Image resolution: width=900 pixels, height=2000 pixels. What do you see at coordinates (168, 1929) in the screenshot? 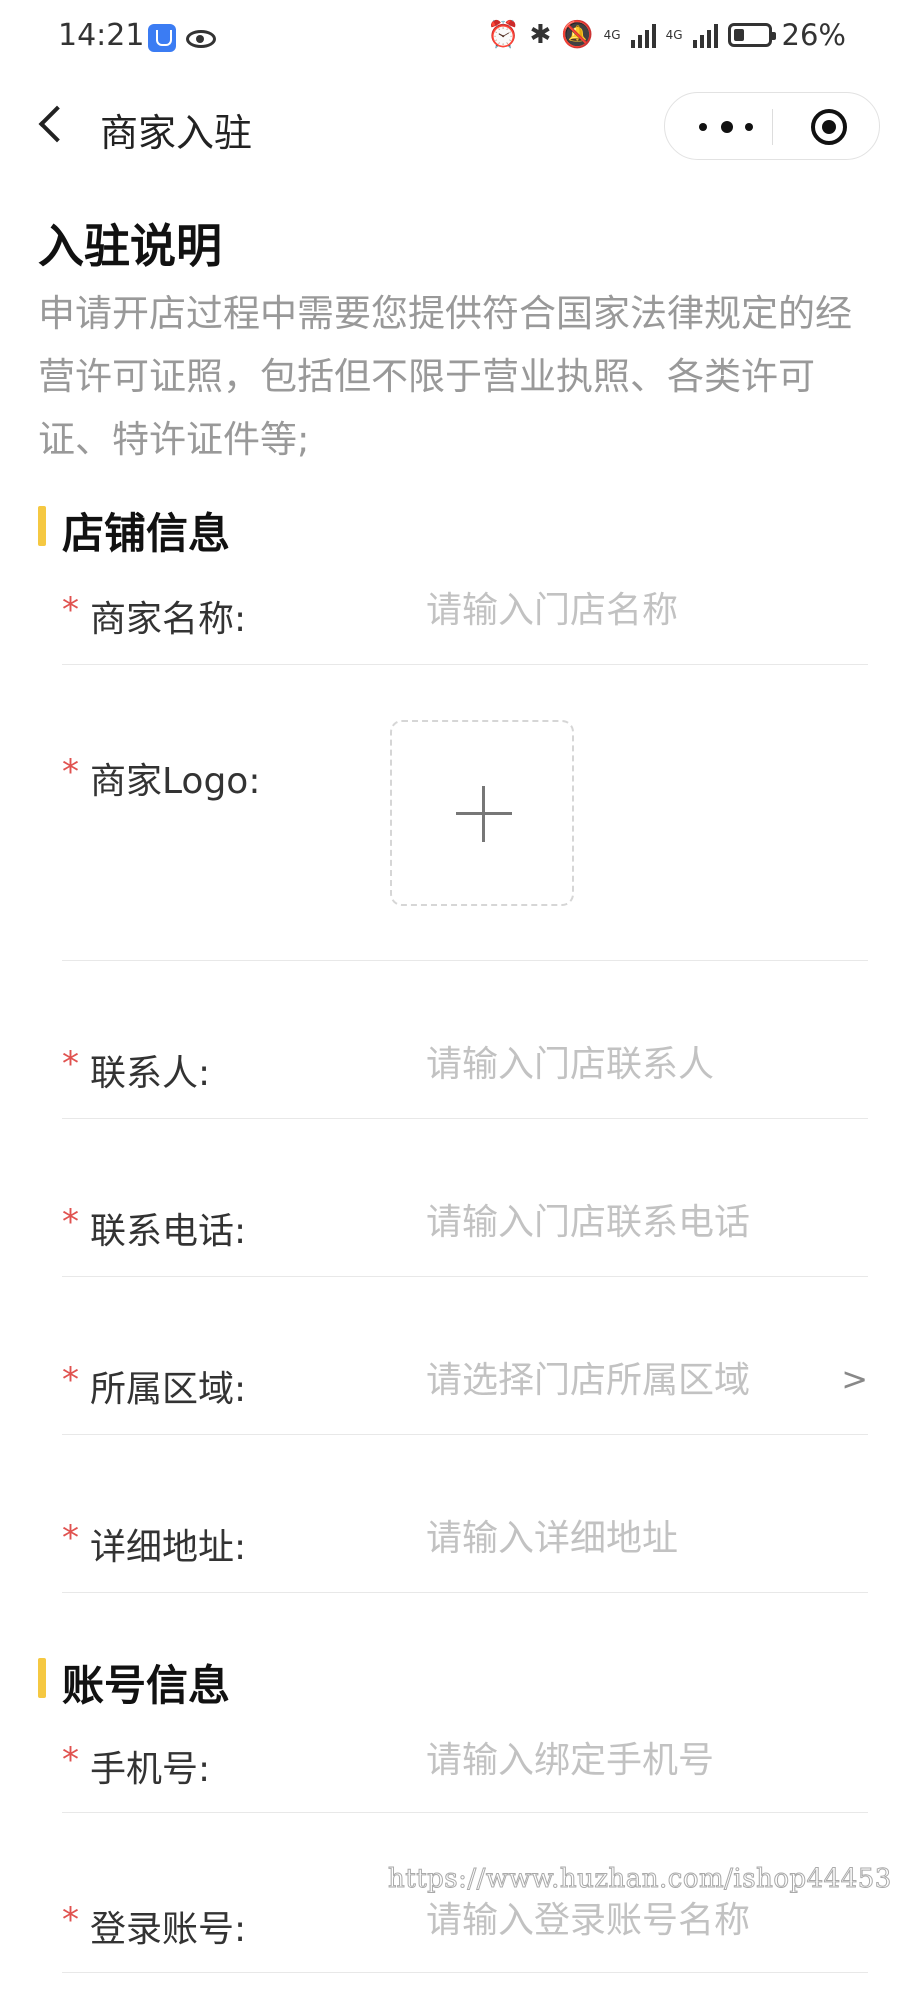
I see `field-label: 登录账号:` at bounding box center [168, 1929].